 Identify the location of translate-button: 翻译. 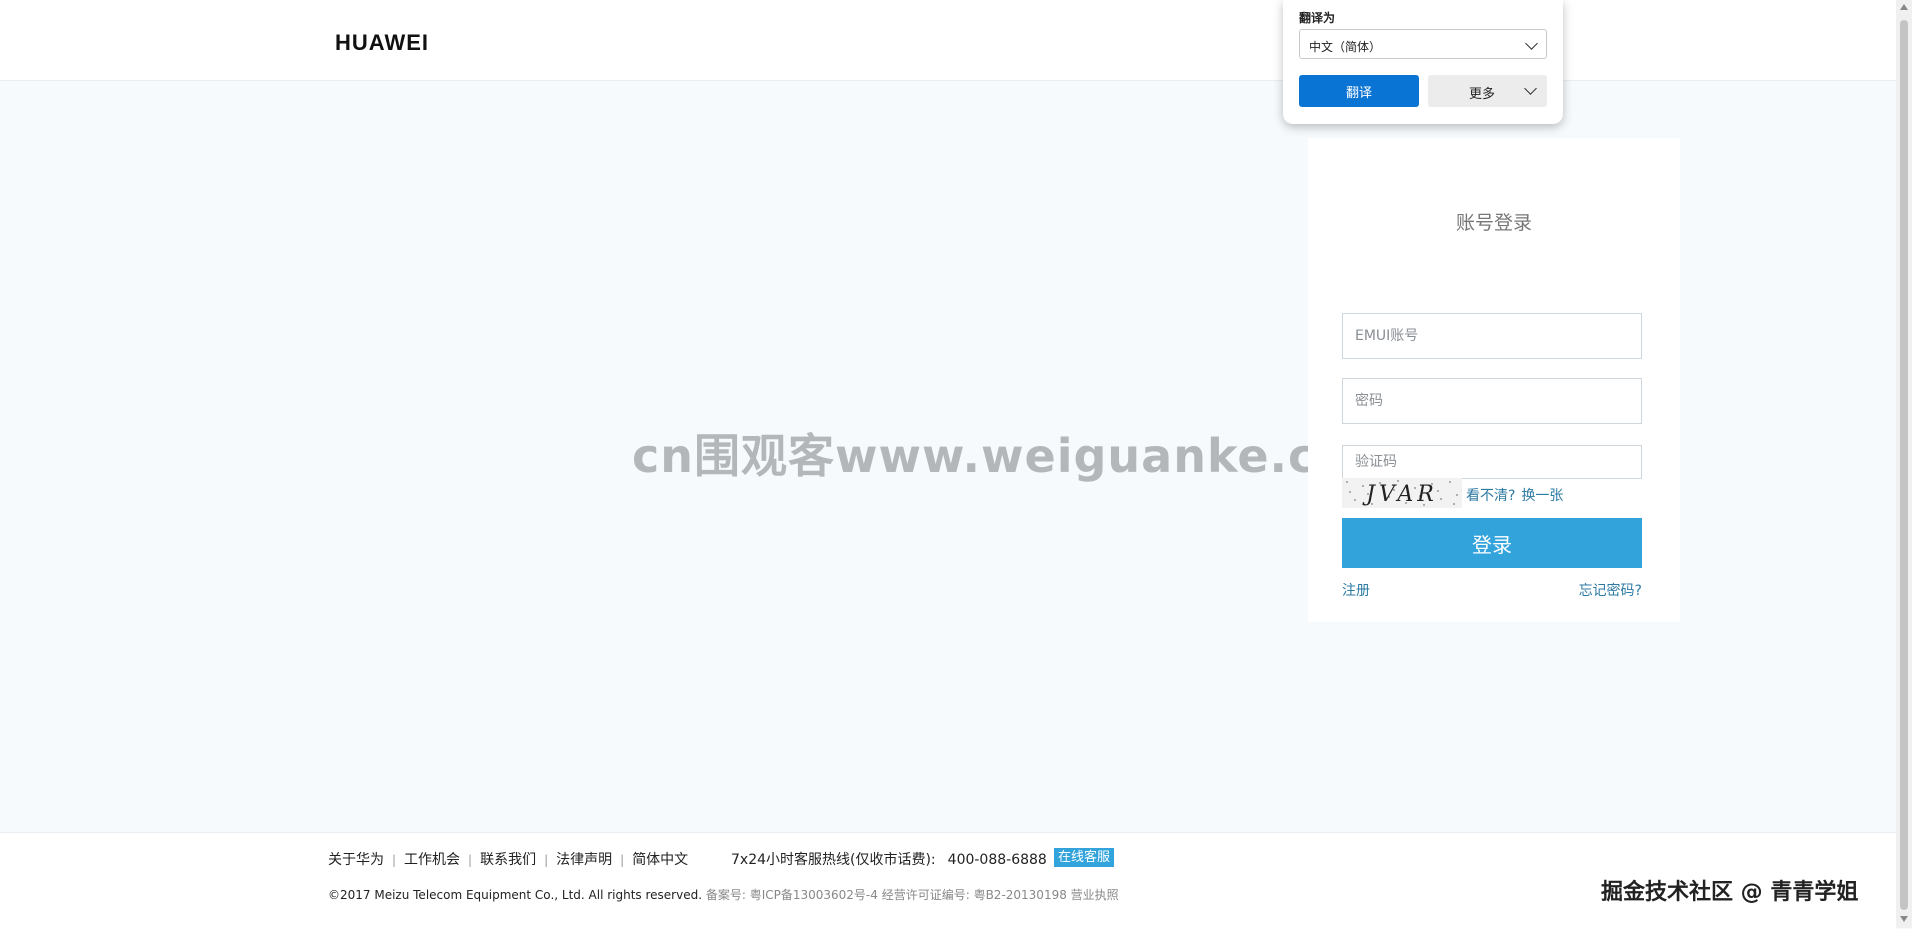
(1359, 91).